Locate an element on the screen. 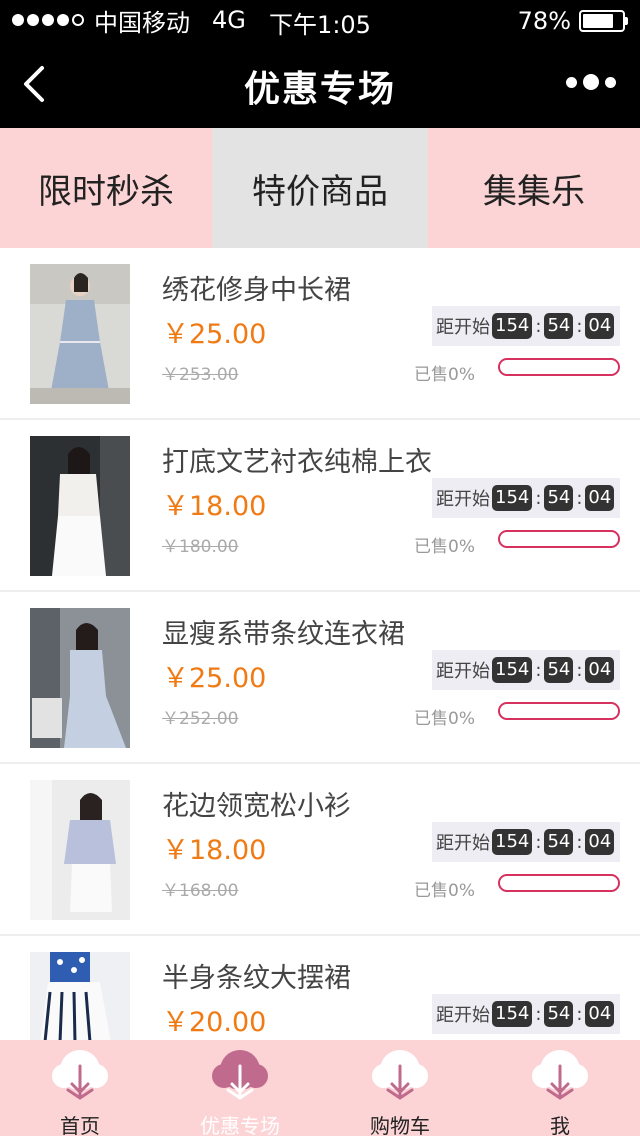  battery-percent: 78% is located at coordinates (544, 21).